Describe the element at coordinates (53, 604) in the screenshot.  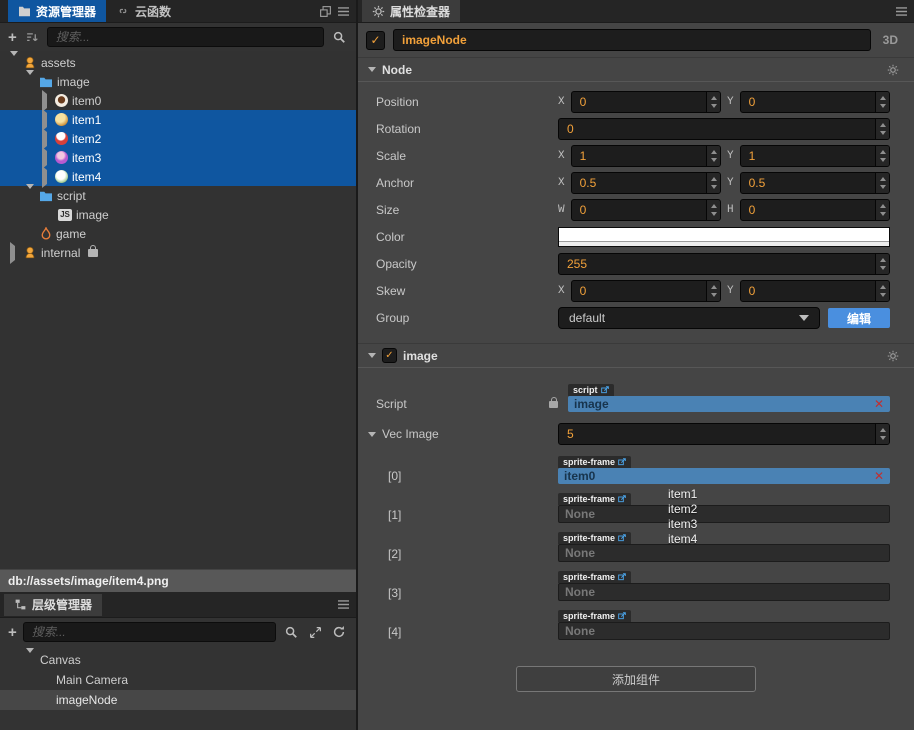
I see `tab-hierarchy: 层级管理器` at that location.